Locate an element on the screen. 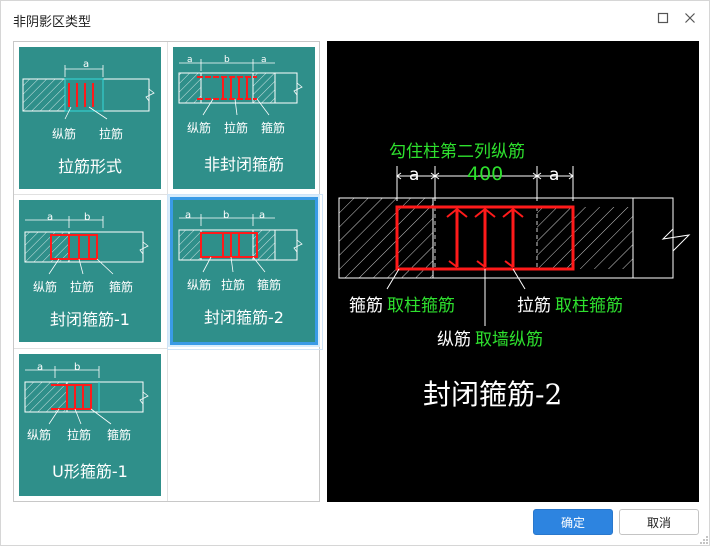 The width and height of the screenshot is (710, 546). option-closed-stirrup-2: a b a 纵筋 拉筋 箍筋 封闭箍筋-2 is located at coordinates (245, 272).